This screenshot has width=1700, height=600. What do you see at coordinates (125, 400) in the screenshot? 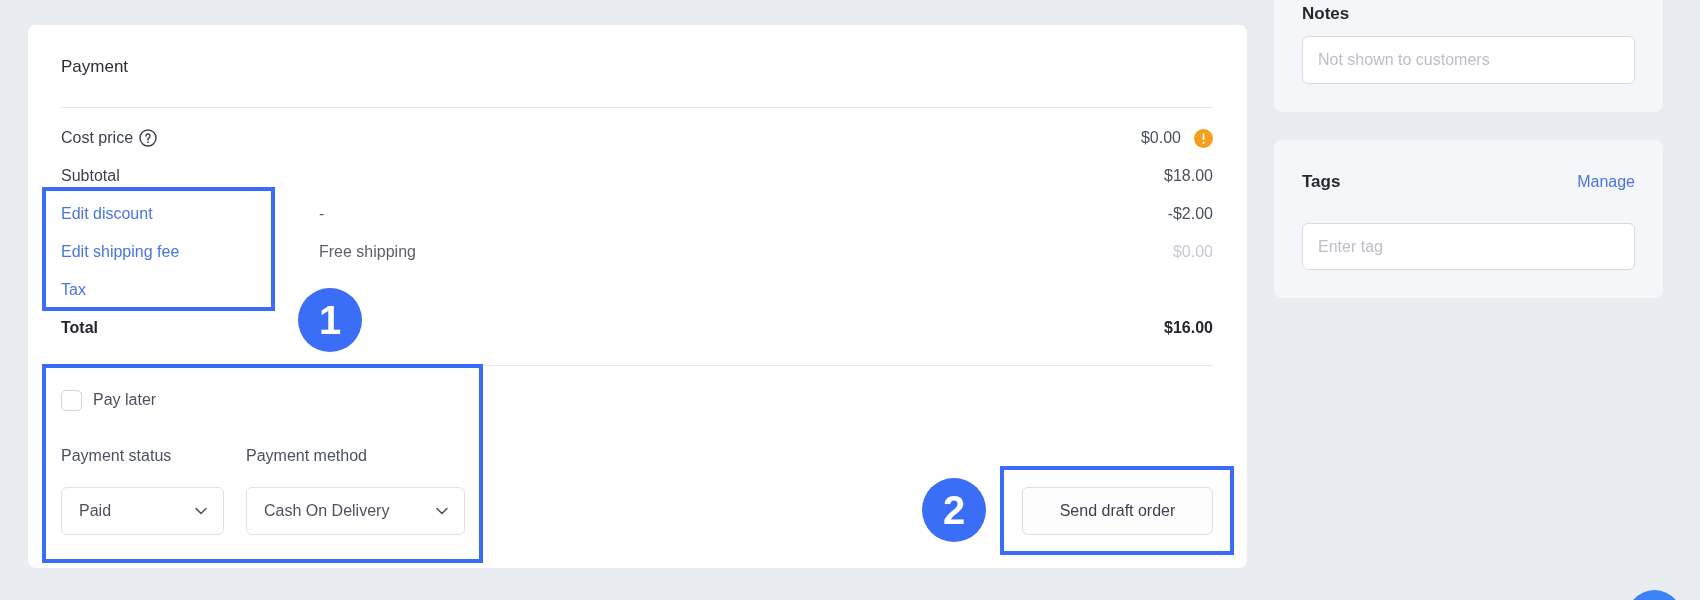
I see `checkbox-label: Pay later` at bounding box center [125, 400].